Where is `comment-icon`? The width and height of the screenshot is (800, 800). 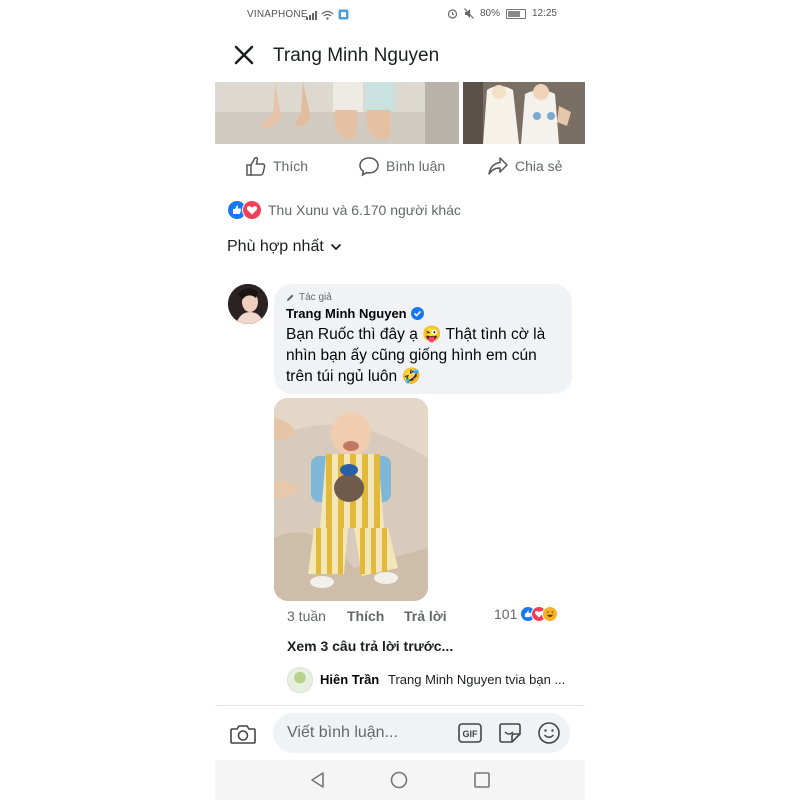 comment-icon is located at coordinates (369, 167).